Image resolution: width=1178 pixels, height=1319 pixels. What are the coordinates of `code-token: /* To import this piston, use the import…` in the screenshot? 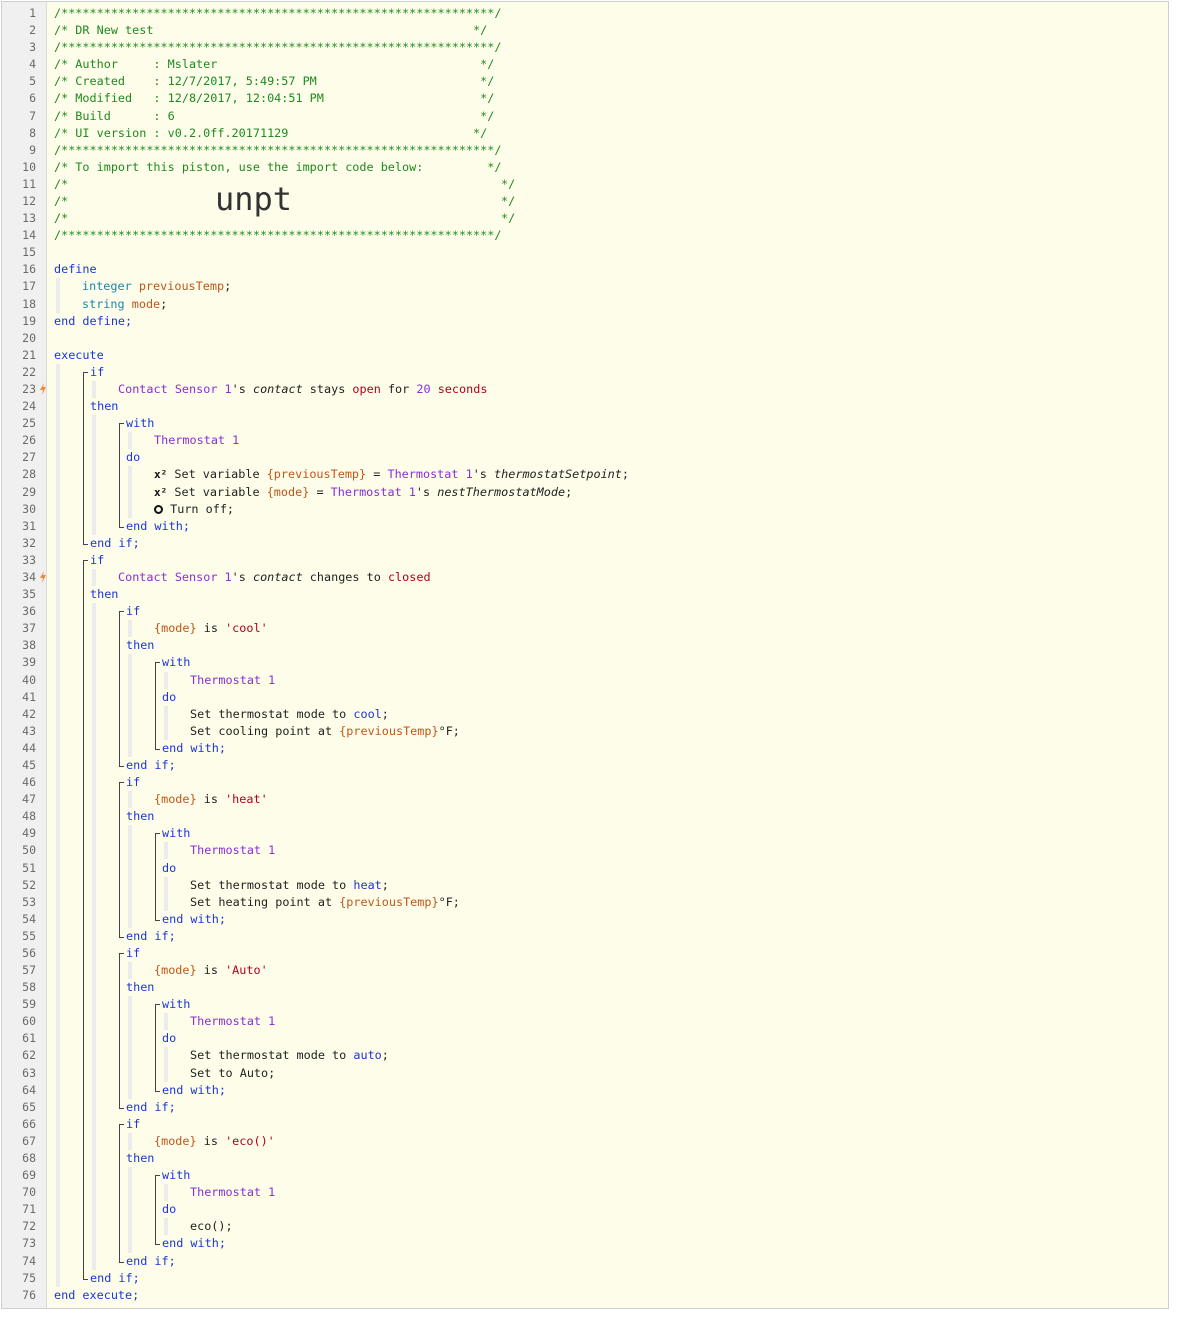 It's located at (278, 166).